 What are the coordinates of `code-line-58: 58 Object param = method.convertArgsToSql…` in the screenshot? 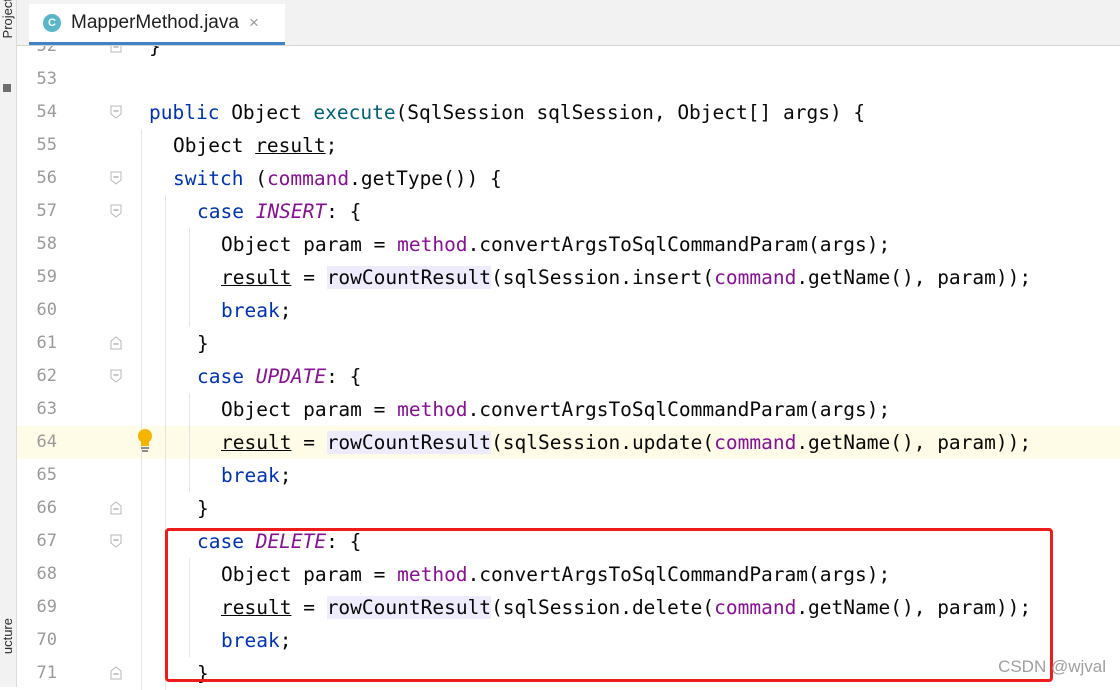 It's located at (568, 244).